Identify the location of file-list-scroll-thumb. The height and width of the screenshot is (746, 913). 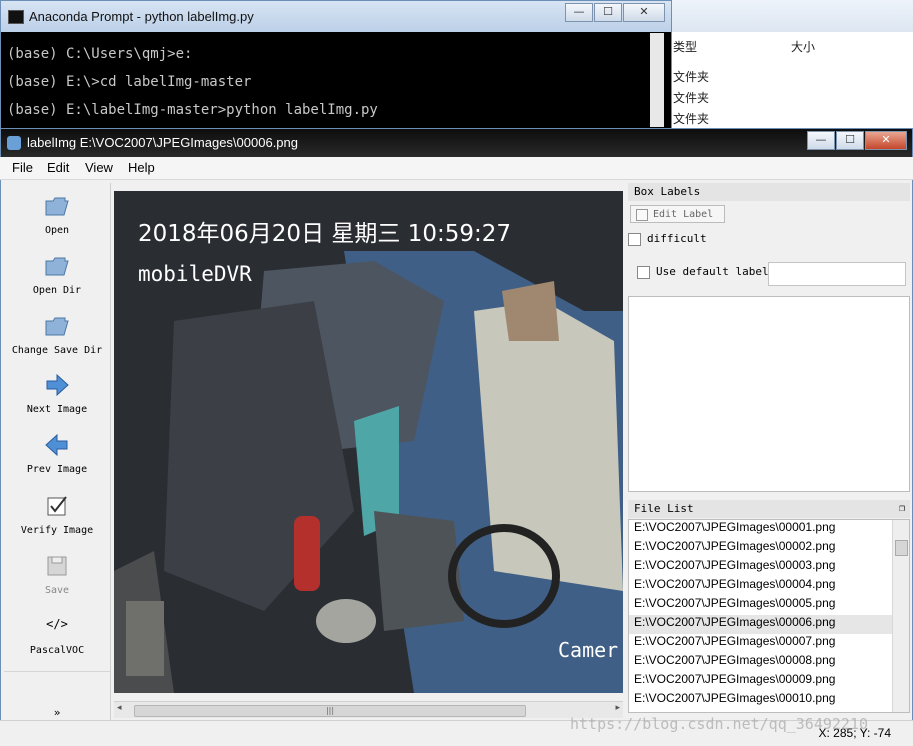
(901, 548).